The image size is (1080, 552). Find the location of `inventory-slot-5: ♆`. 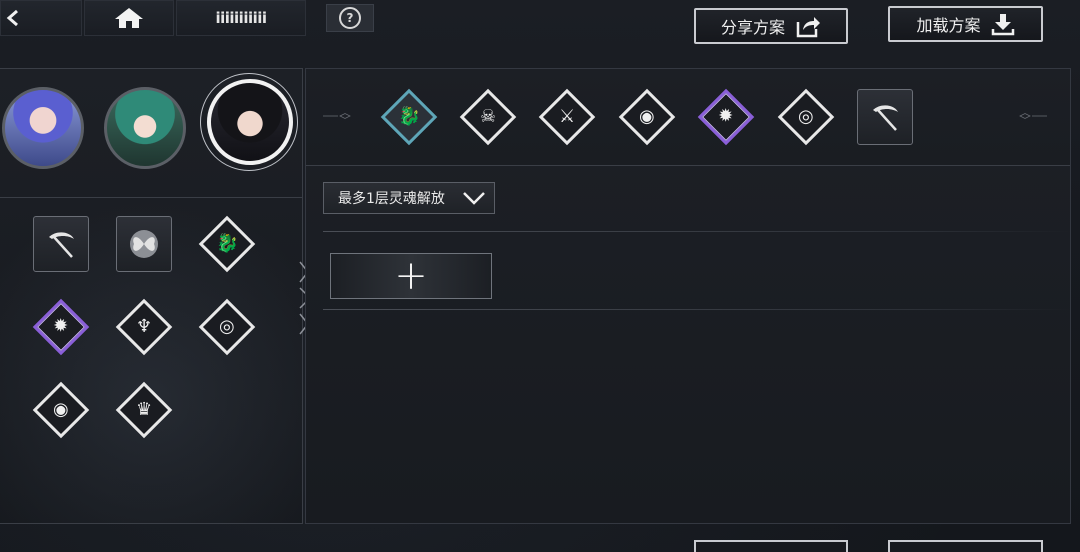

inventory-slot-5: ♆ is located at coordinates (144, 327).